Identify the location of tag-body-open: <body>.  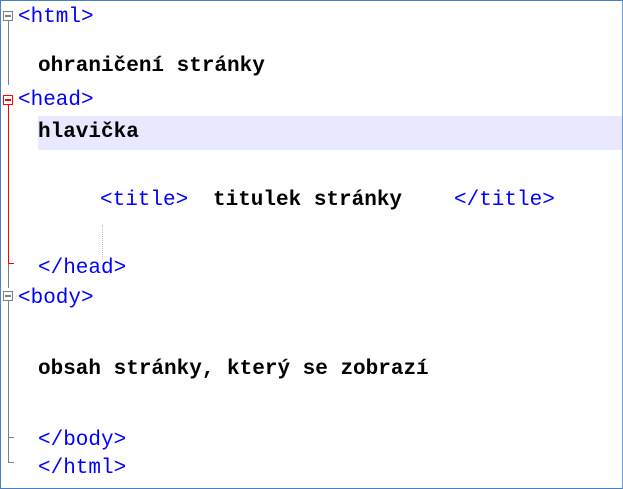
(56, 298).